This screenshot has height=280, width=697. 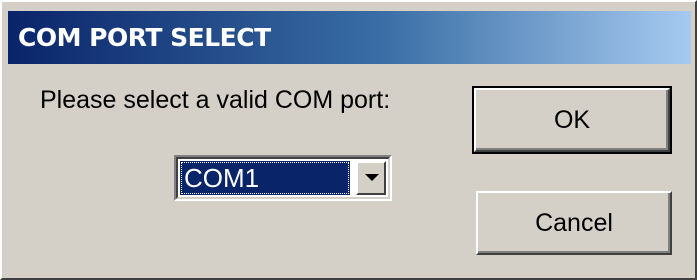 I want to click on com-port-select: COM1, so click(x=283, y=178).